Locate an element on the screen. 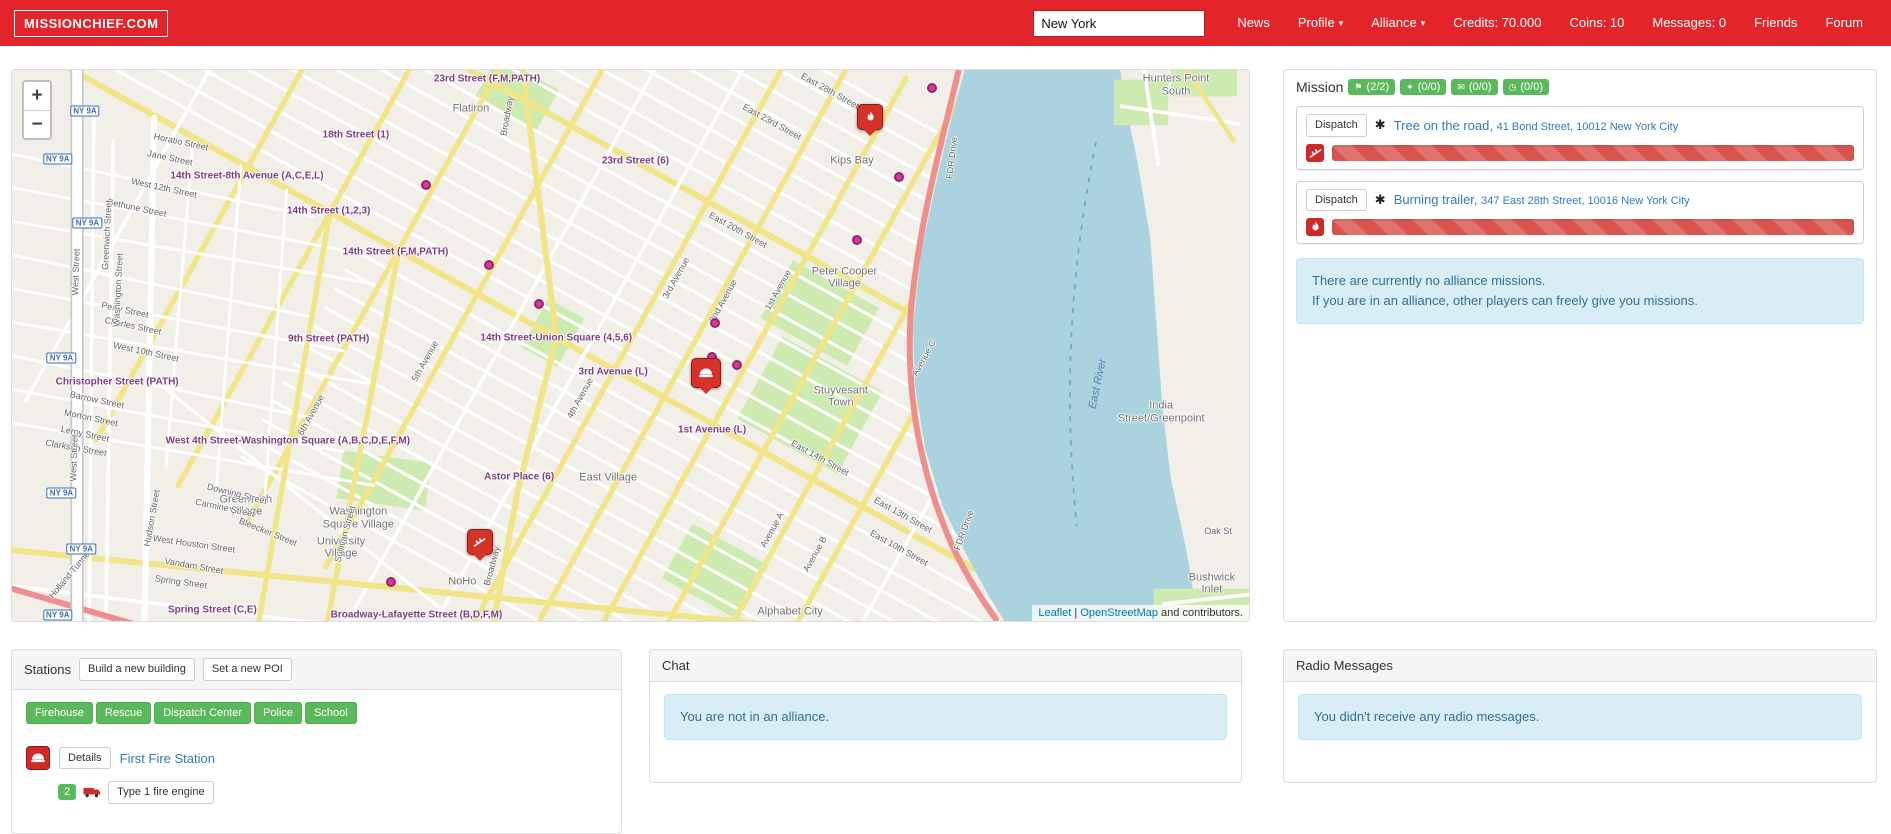 This screenshot has width=1891, height=834. build-building-button: Build a new building is located at coordinates (136, 669).